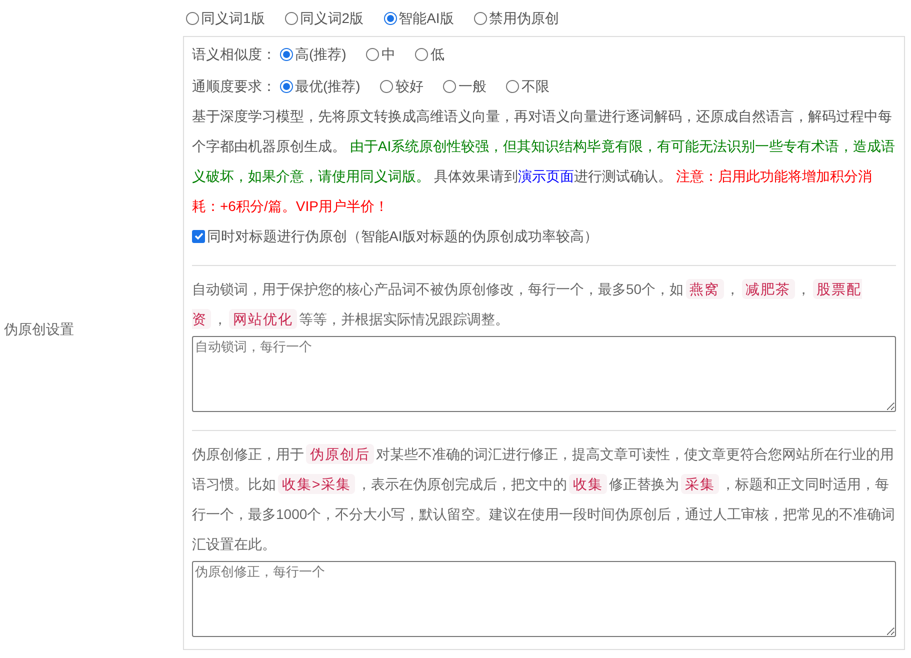 Image resolution: width=911 pixels, height=658 pixels. What do you see at coordinates (523, 18) in the screenshot?
I see `radio-label: 禁用伪原创` at bounding box center [523, 18].